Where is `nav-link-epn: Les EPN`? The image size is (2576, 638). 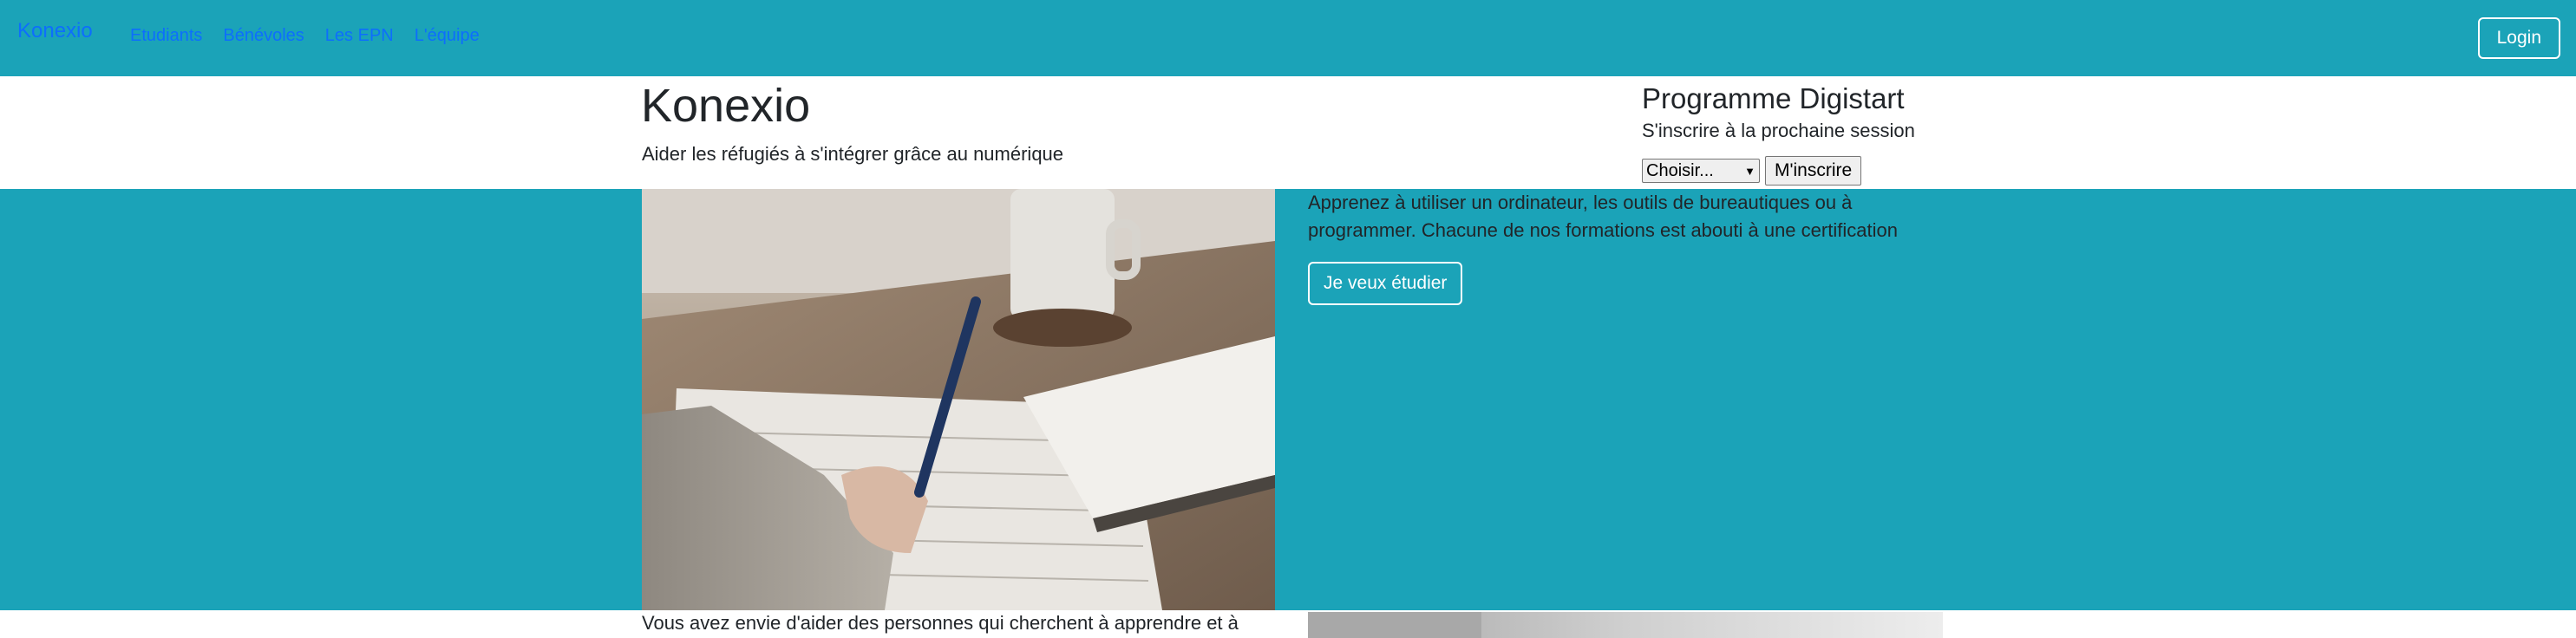 nav-link-epn: Les EPN is located at coordinates (359, 36).